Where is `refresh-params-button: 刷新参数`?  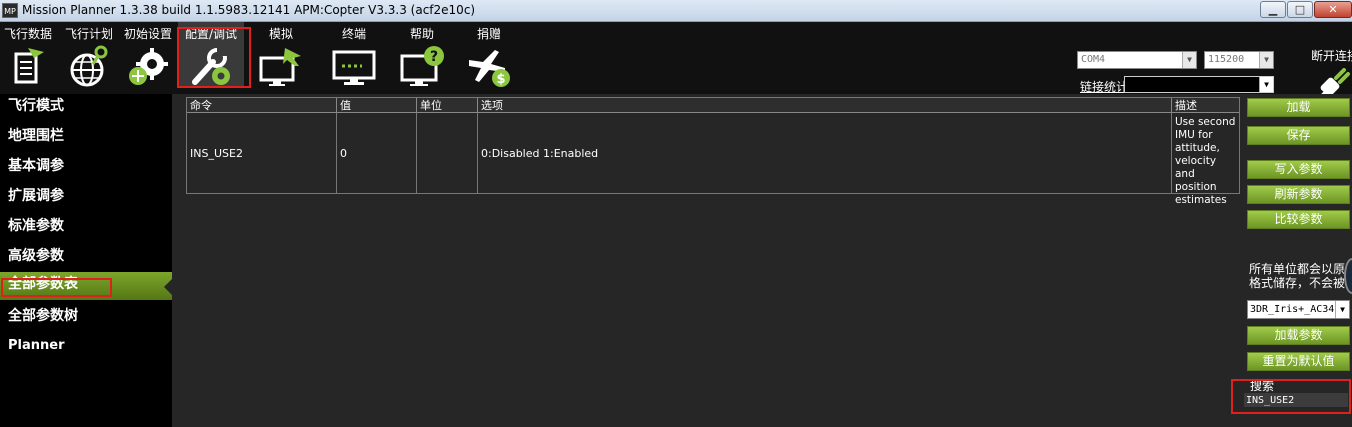
refresh-params-button: 刷新参数 is located at coordinates (1298, 194).